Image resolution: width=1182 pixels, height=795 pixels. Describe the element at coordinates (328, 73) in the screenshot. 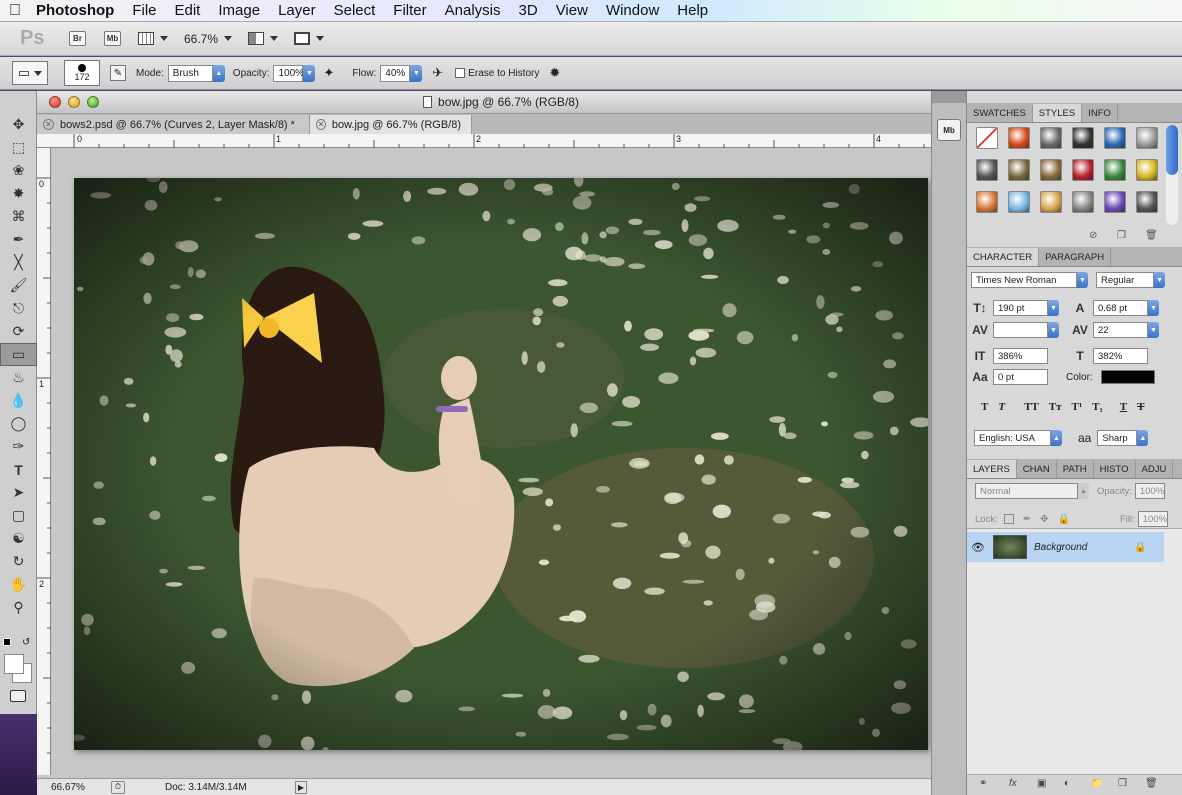

I see `airbrush-pressure-icon: ✦` at that location.